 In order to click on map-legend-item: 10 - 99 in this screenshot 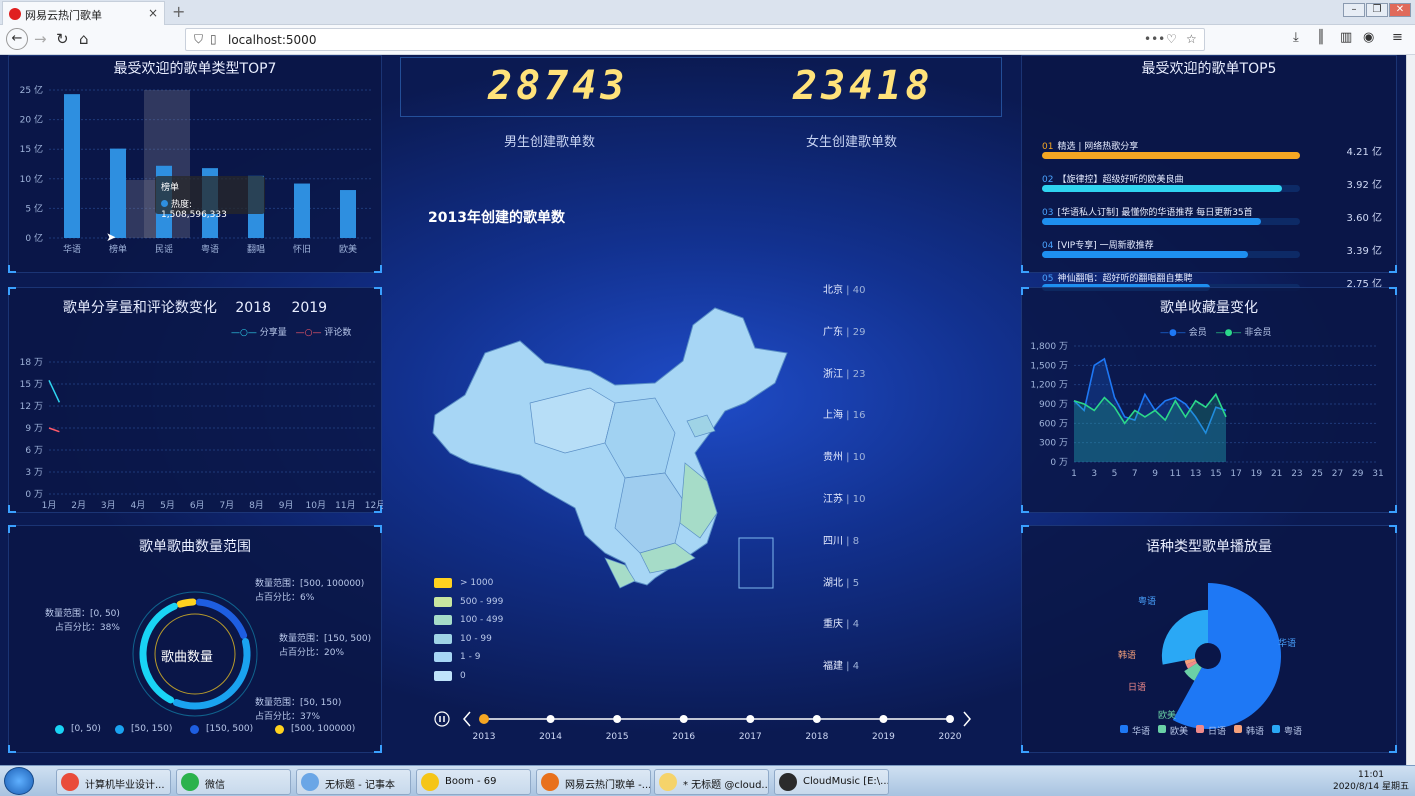, I will do `click(463, 638)`.